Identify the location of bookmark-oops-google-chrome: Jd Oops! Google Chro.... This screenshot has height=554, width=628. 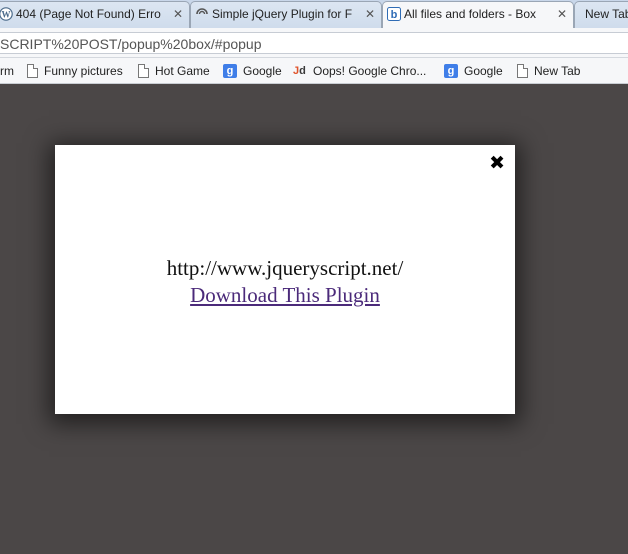
(359, 71).